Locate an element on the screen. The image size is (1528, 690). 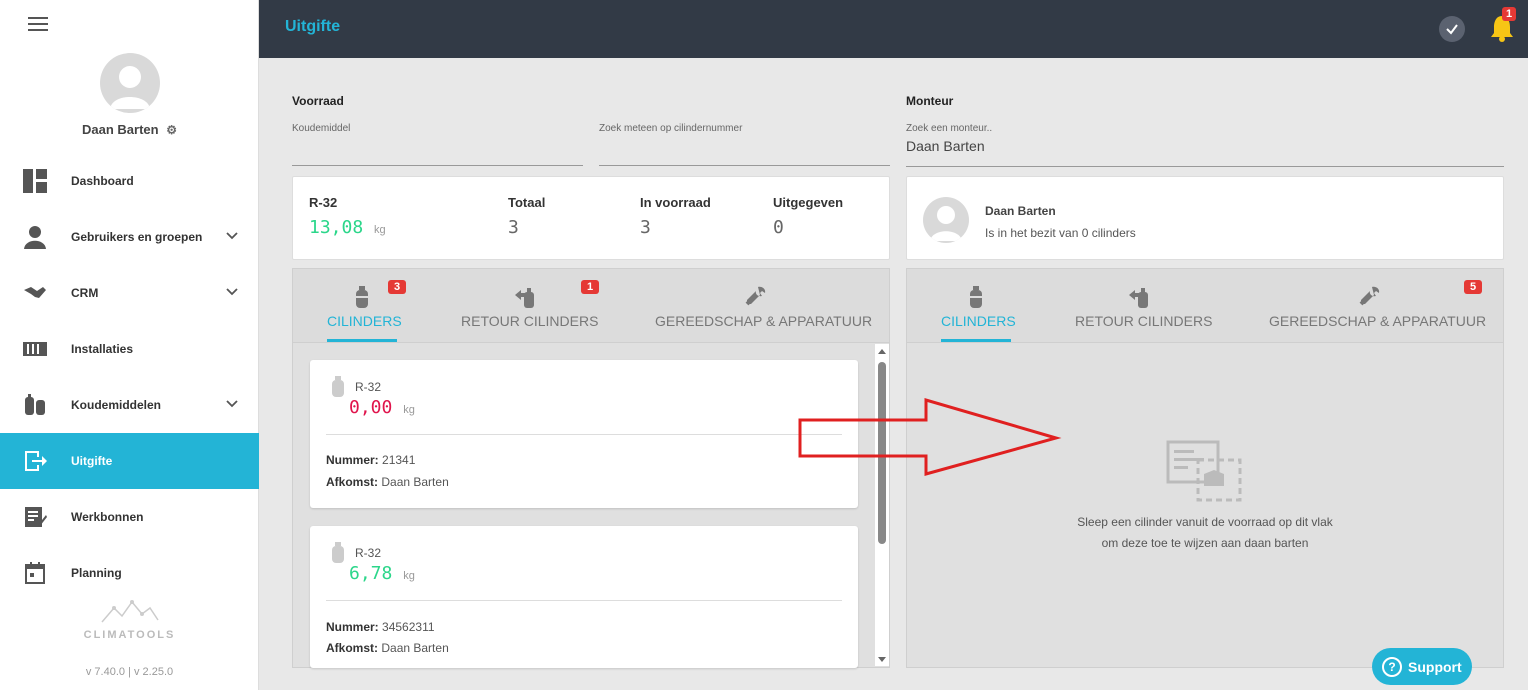
monteur-search-underline is located at coordinates (1205, 166).